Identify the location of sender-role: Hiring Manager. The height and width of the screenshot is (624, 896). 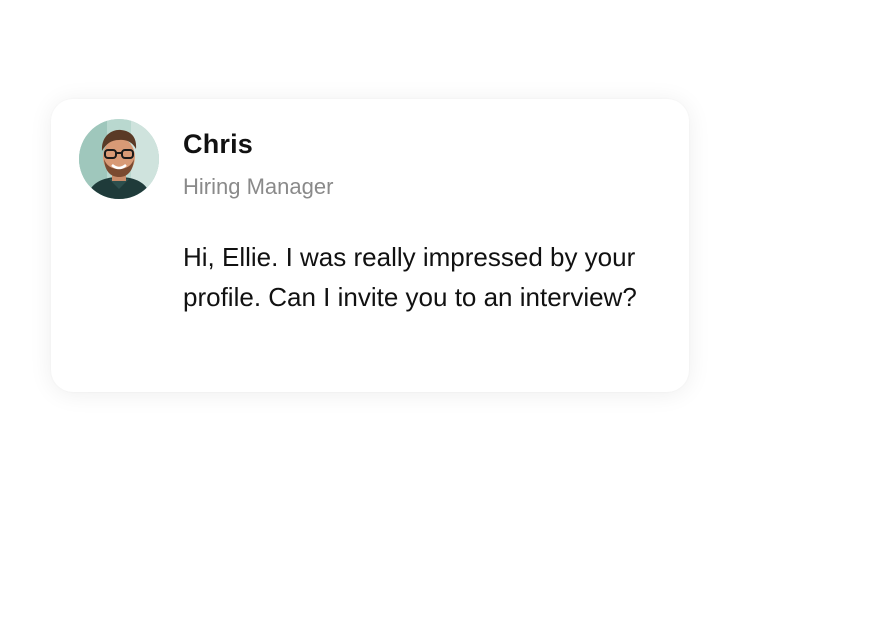
(258, 186).